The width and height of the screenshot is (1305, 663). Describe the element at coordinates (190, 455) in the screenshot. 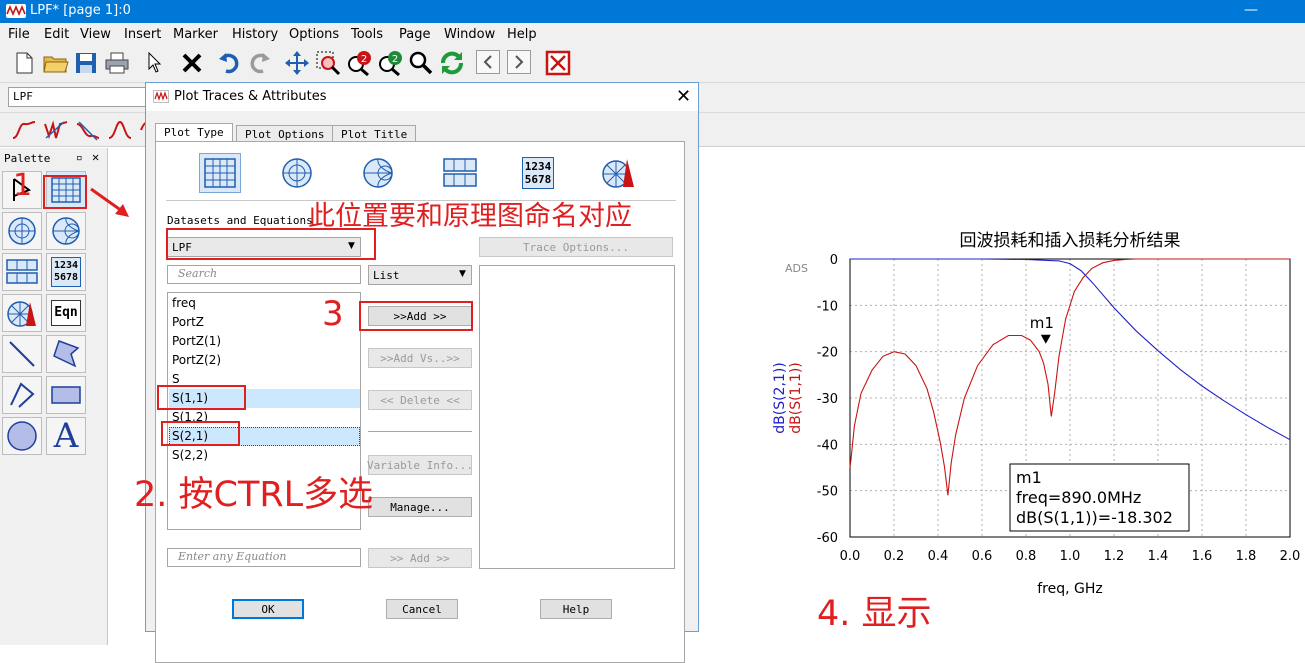

I see `list-item: S(2,2)` at that location.